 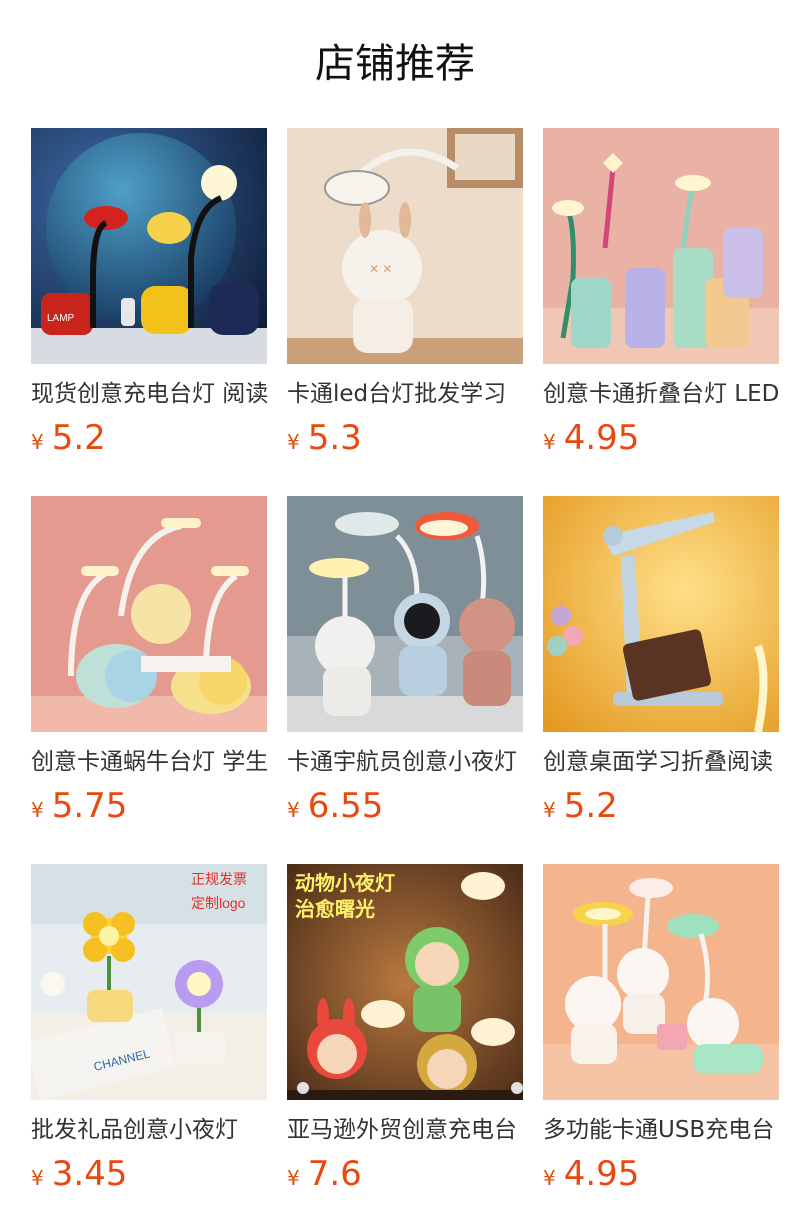 What do you see at coordinates (405, 1174) in the screenshot?
I see `product-price: ¥7.6` at bounding box center [405, 1174].